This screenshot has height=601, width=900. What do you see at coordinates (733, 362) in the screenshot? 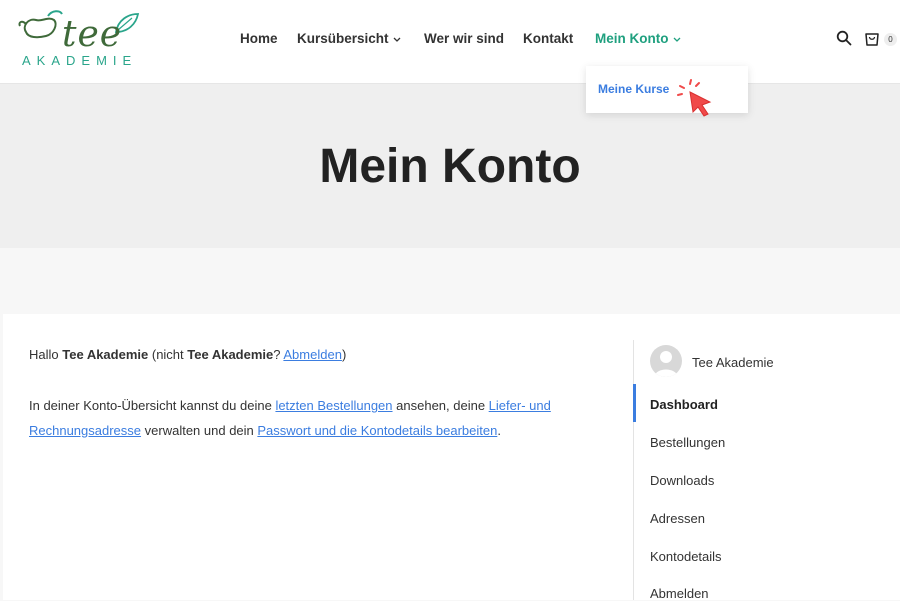
I see `account-user-name: Tee Akademie` at bounding box center [733, 362].